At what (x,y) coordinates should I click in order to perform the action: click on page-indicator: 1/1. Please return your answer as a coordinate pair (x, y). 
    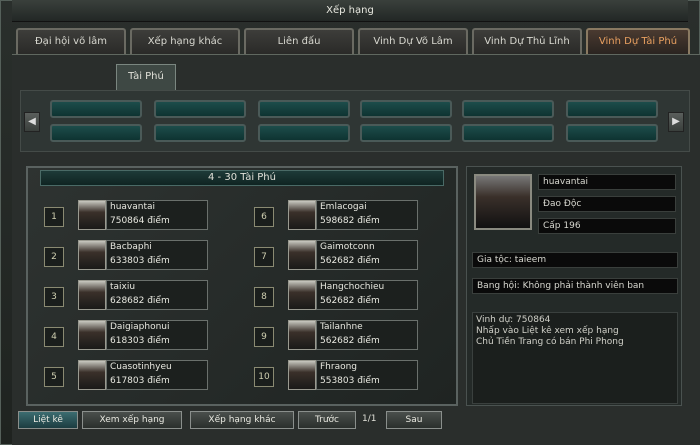
    Looking at the image, I should click on (369, 419).